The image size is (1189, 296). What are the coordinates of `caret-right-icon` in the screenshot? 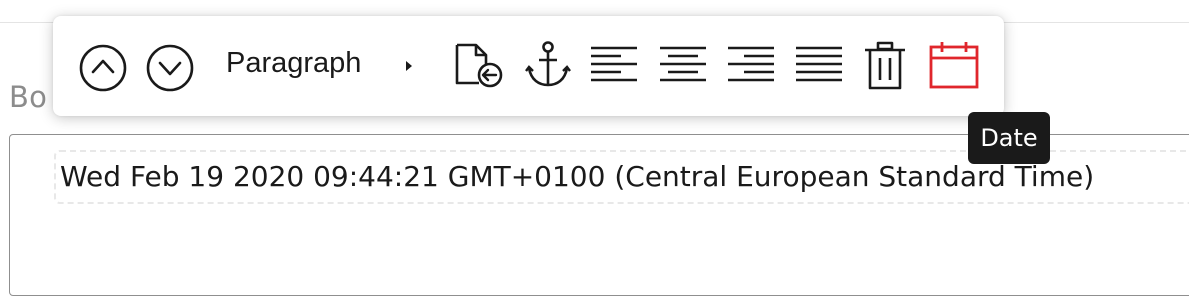 It's located at (409, 66).